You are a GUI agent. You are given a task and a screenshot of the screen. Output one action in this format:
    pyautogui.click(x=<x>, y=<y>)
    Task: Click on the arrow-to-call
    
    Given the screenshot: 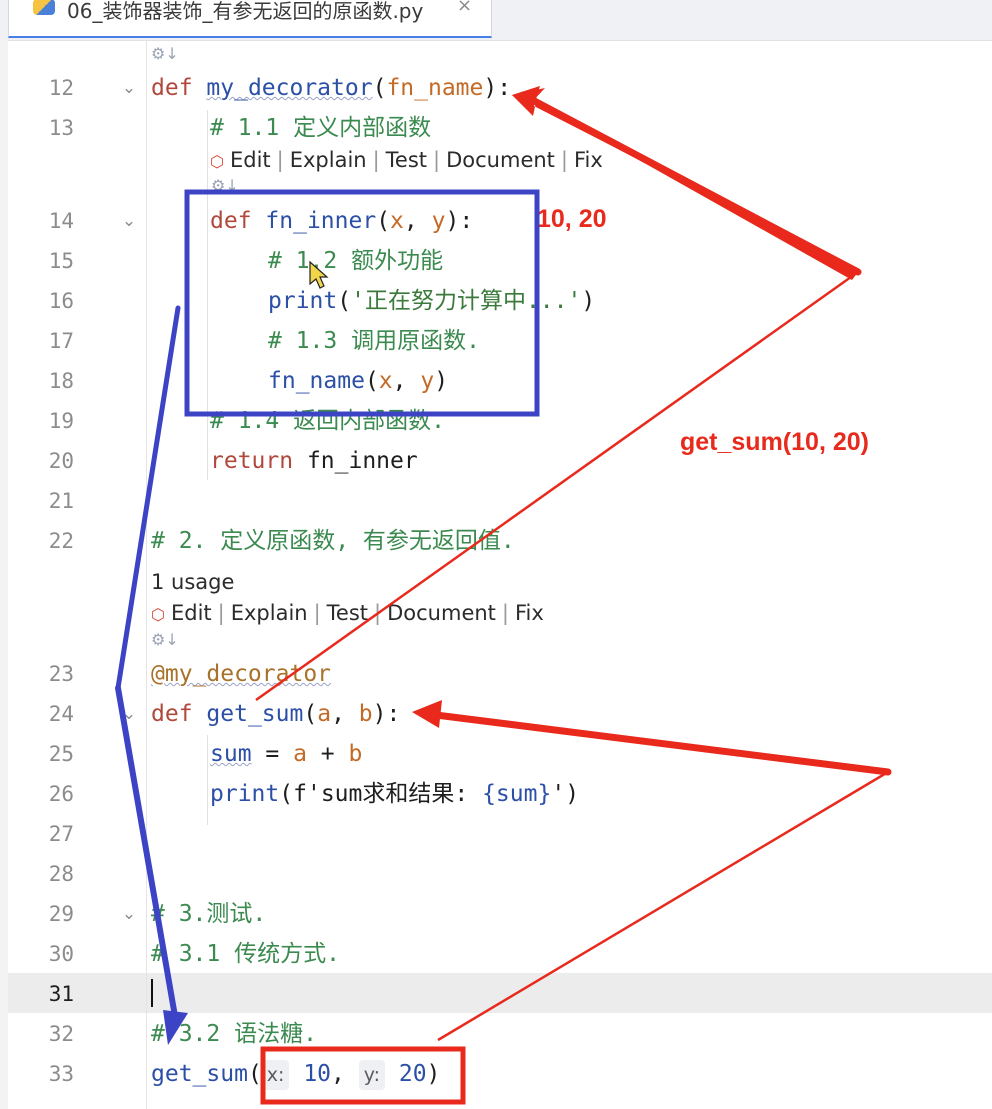 What is the action you would take?
    pyautogui.click(x=175, y=1027)
    